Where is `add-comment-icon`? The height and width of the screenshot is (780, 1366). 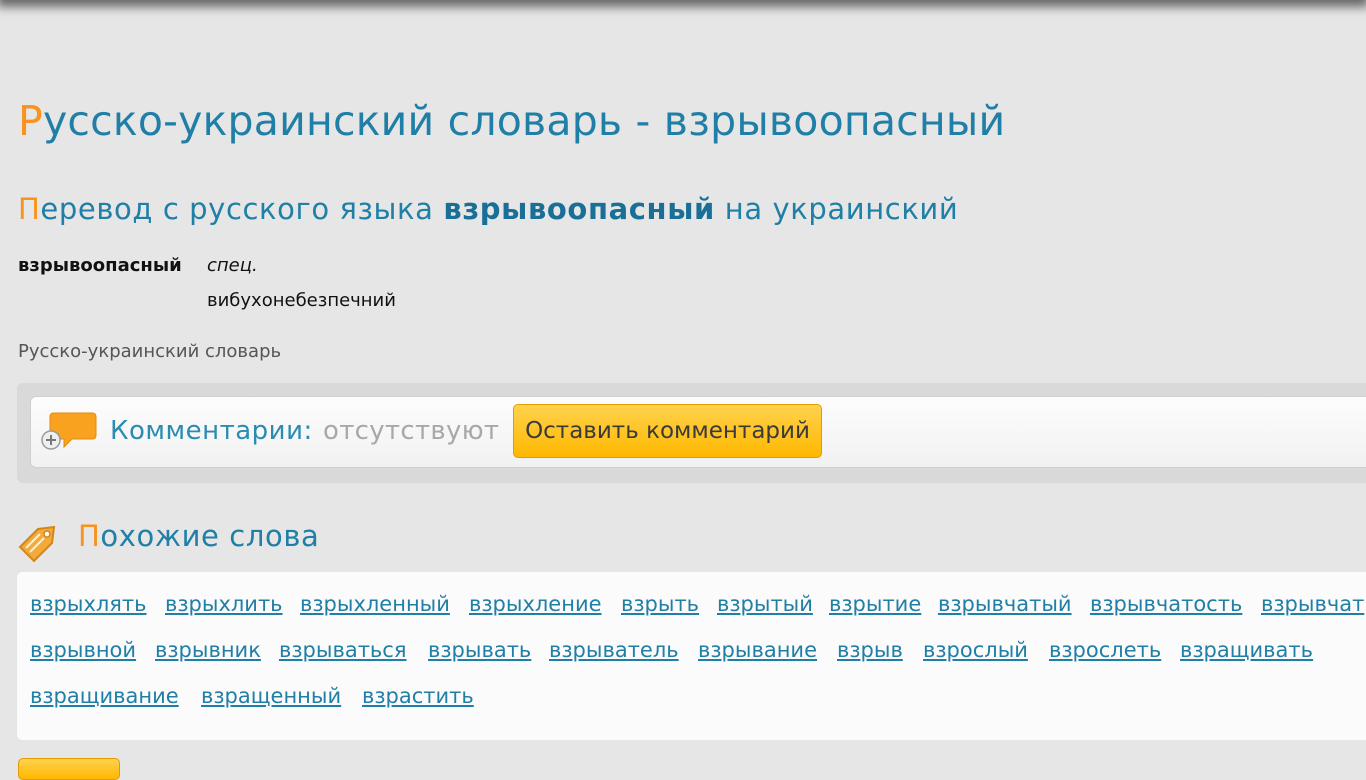 add-comment-icon is located at coordinates (69, 431).